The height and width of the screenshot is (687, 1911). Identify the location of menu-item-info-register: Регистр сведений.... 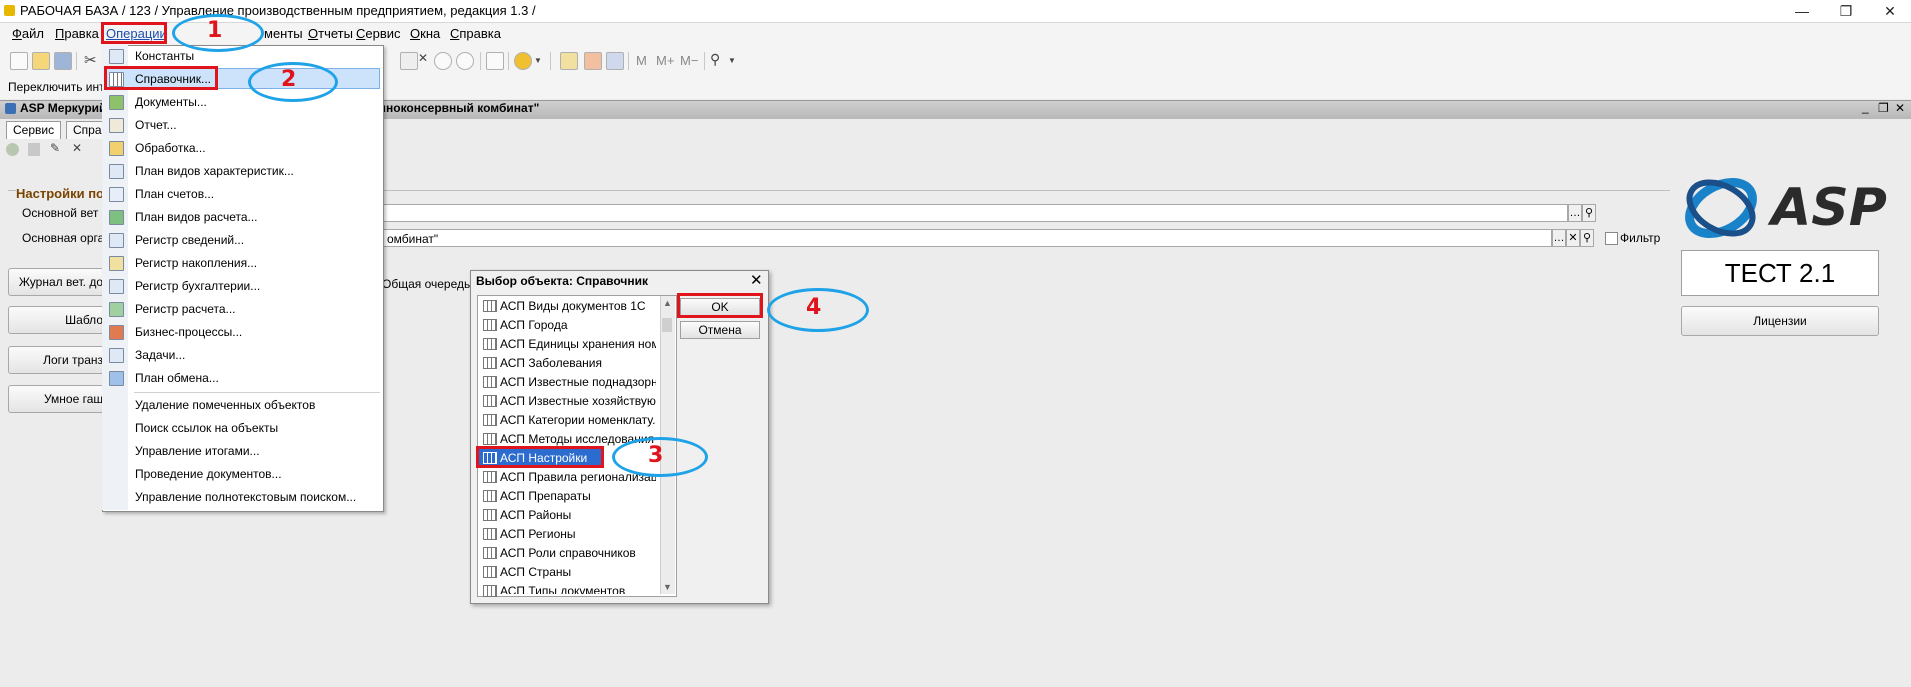
(189, 240).